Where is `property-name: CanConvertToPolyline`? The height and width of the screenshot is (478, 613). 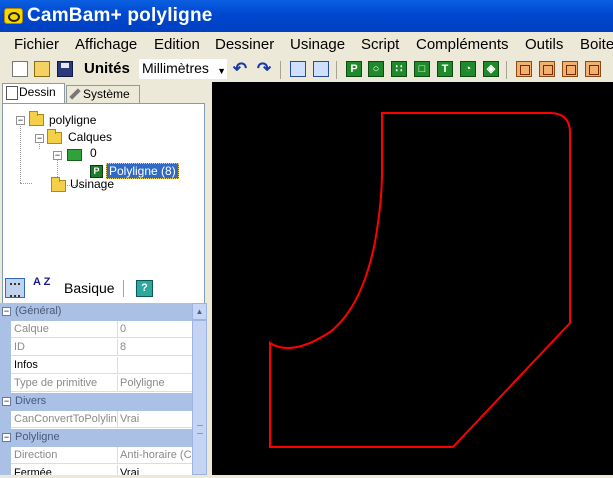 property-name: CanConvertToPolyline is located at coordinates (64, 419).